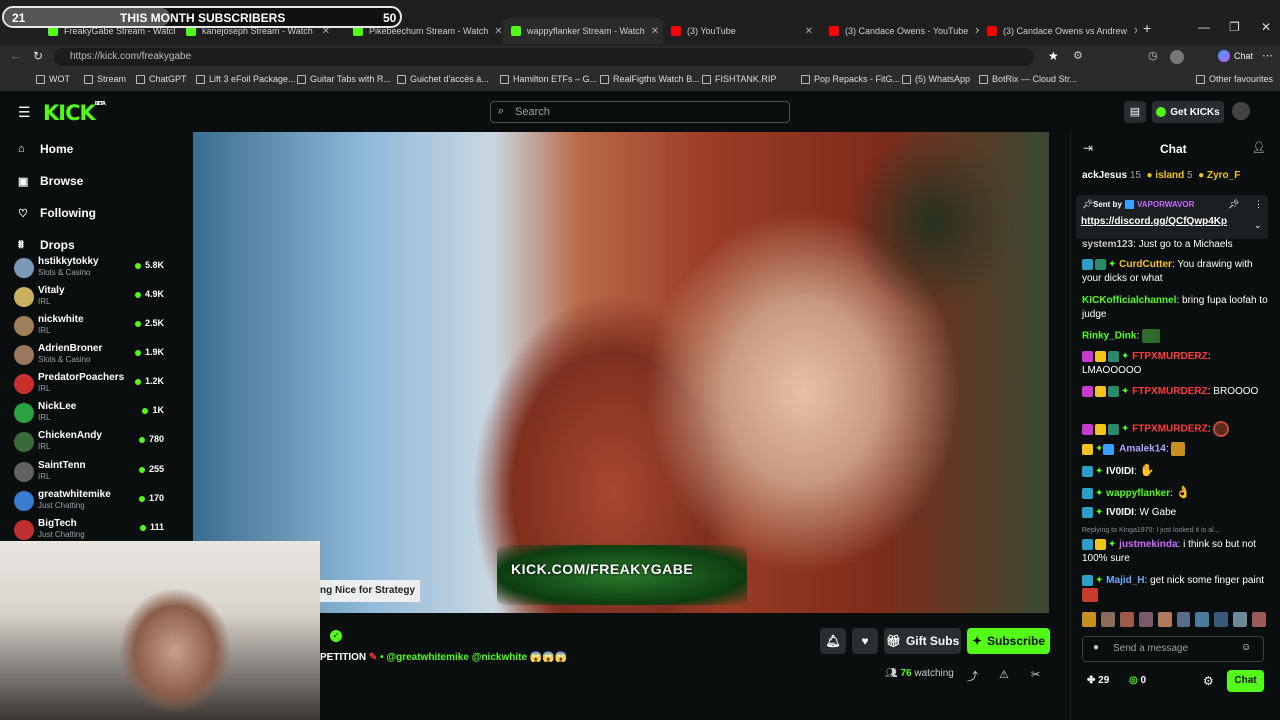  I want to click on notification-bell-button: 🔔︎, so click(833, 641).